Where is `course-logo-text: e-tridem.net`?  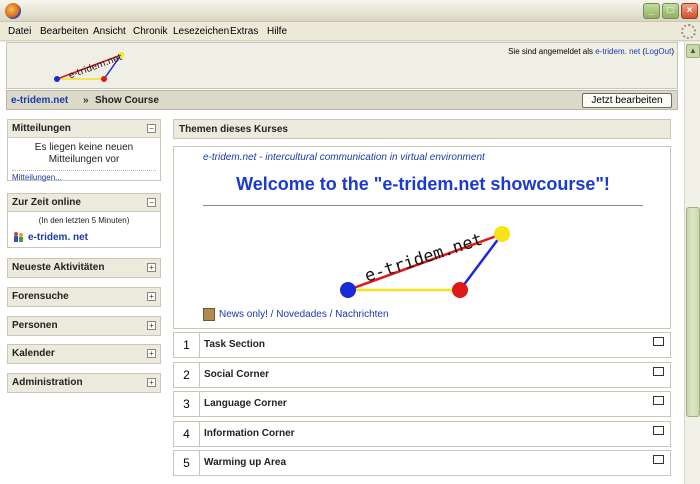
course-logo-text: e-tridem.net is located at coordinates (423, 258).